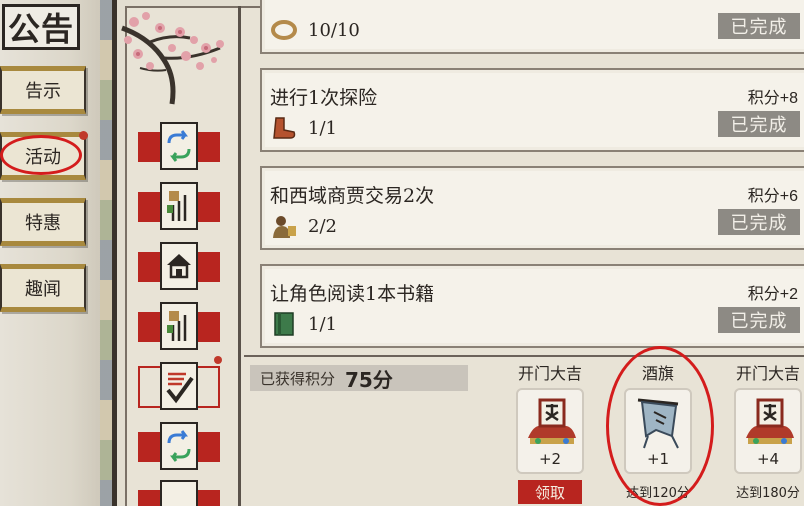 This screenshot has height=506, width=804. I want to click on reward-card: +4, so click(768, 431).